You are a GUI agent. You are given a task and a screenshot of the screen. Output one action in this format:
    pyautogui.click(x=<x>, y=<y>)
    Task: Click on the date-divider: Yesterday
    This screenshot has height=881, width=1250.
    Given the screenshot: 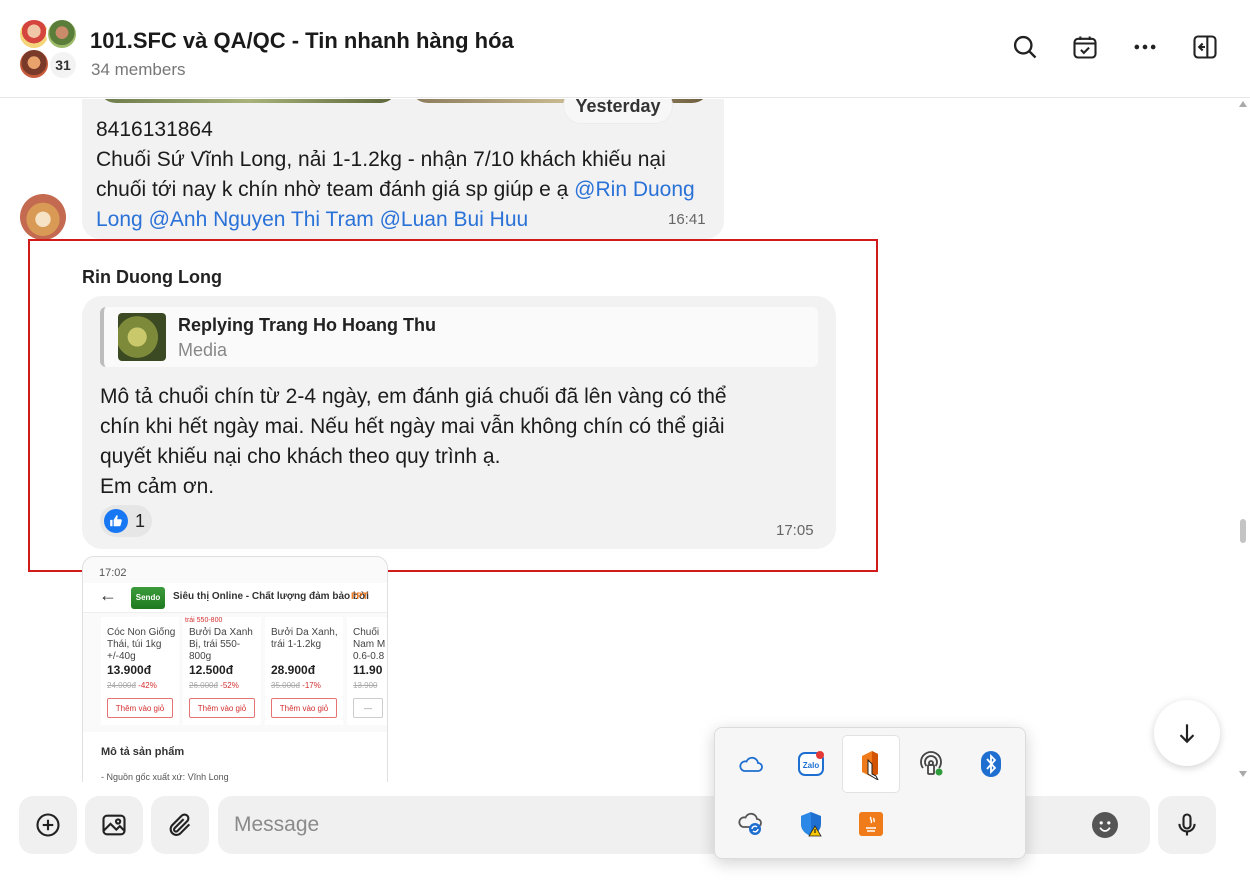 What is the action you would take?
    pyautogui.click(x=618, y=111)
    